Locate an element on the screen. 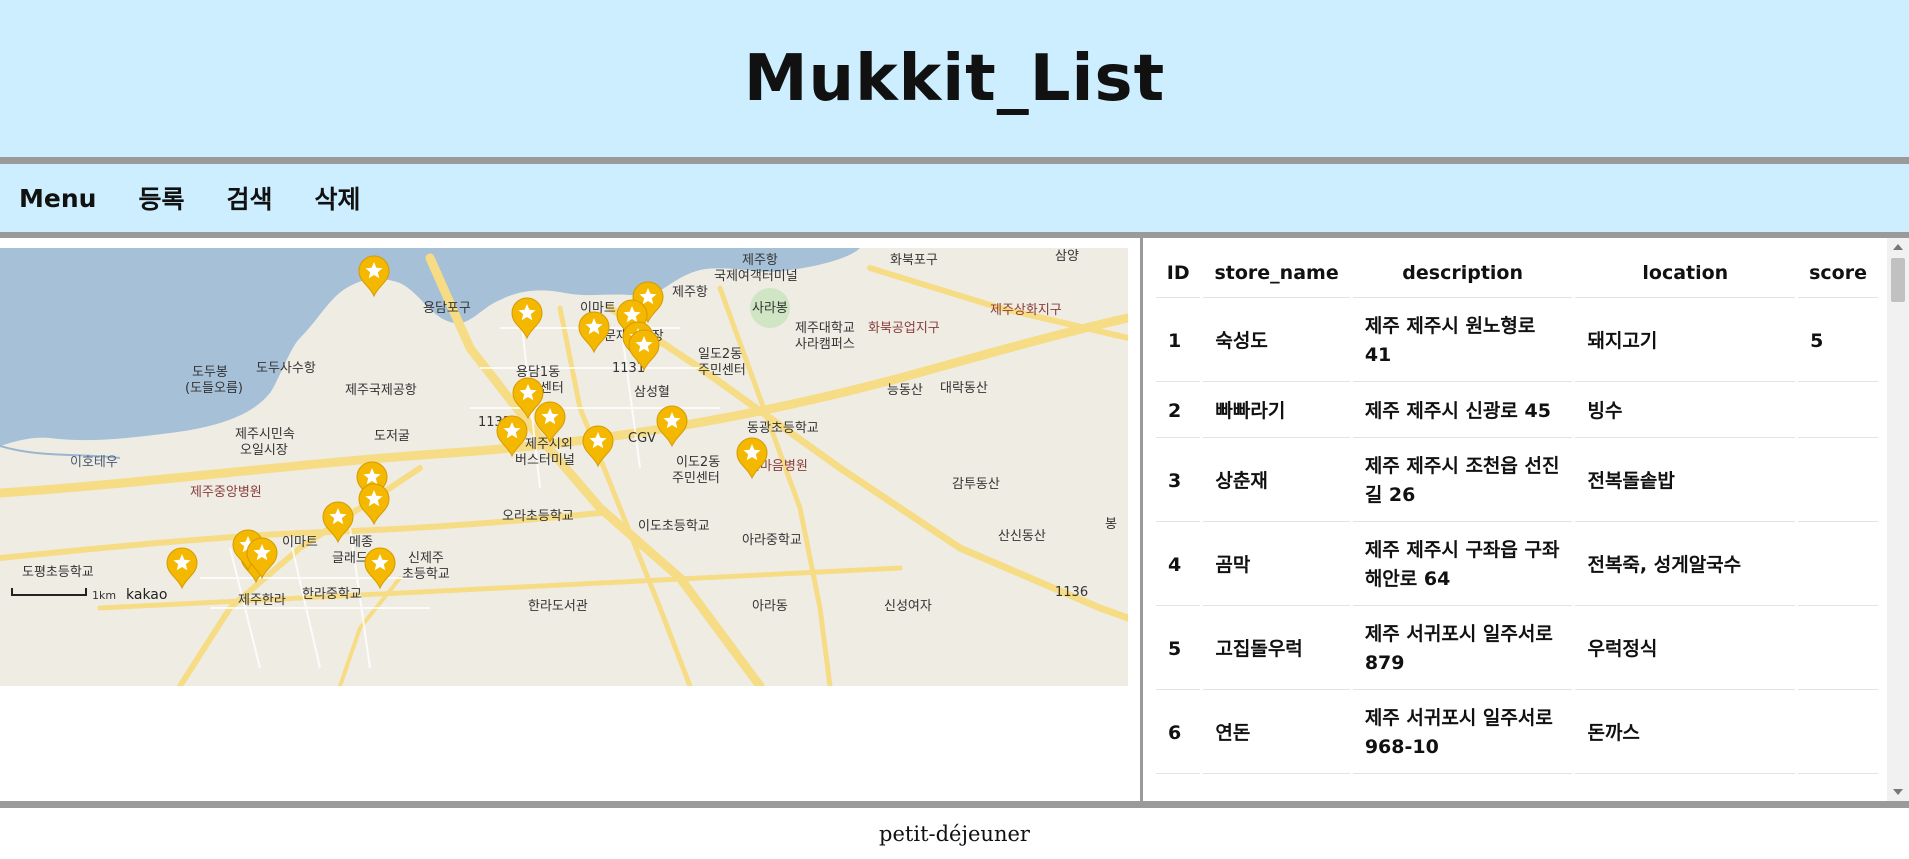  map-label: 아라동 is located at coordinates (770, 606).